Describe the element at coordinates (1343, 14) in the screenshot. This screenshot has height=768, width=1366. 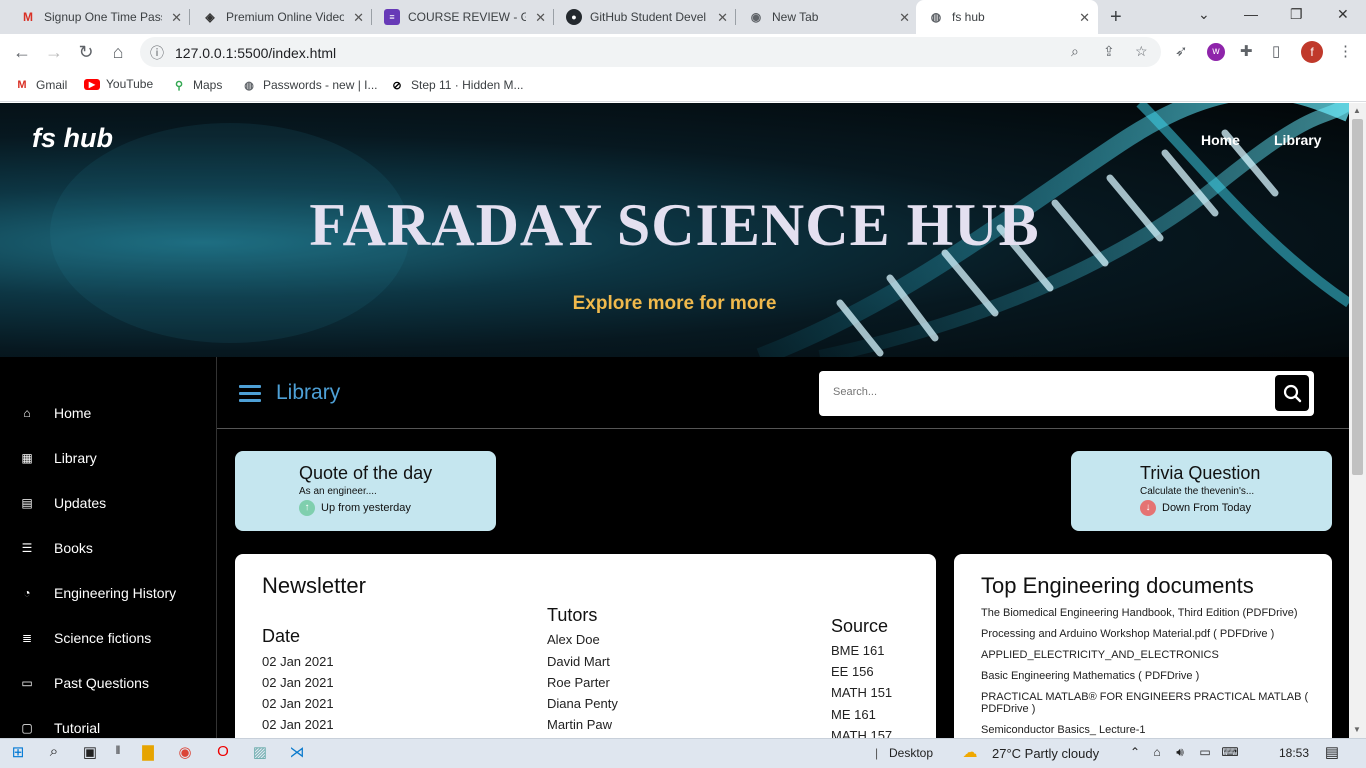
I see `window-close-icon: ✕` at that location.